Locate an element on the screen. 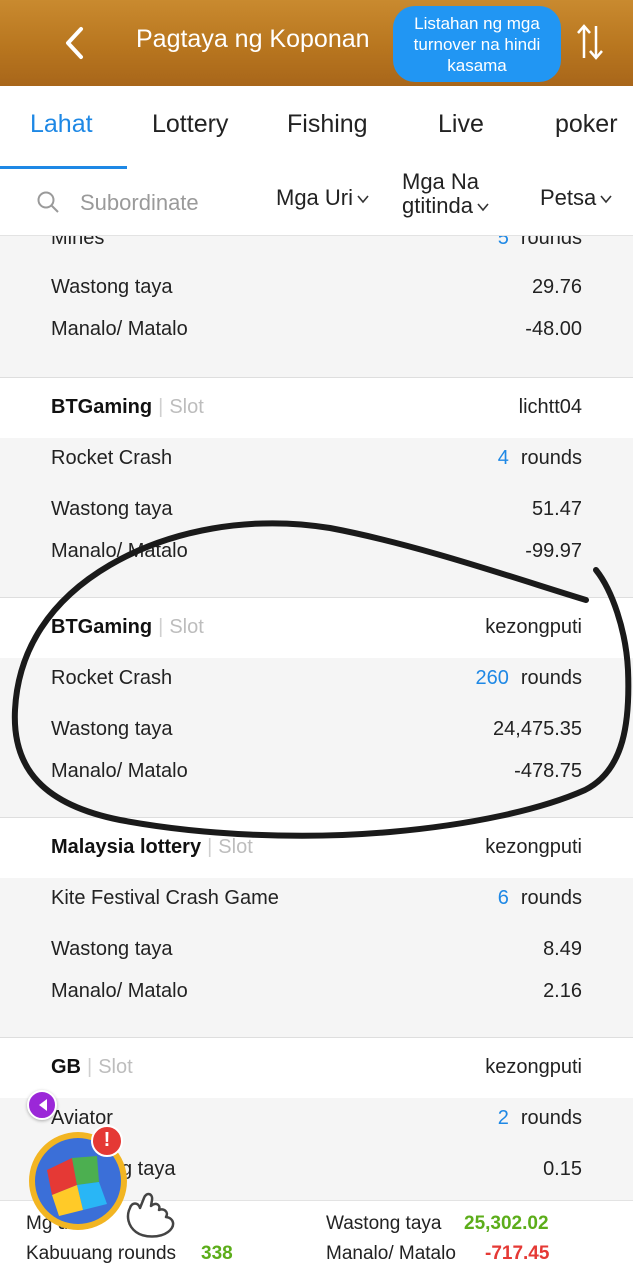  record-card-header: GB | Slot kezongputi is located at coordinates (316, 1068).